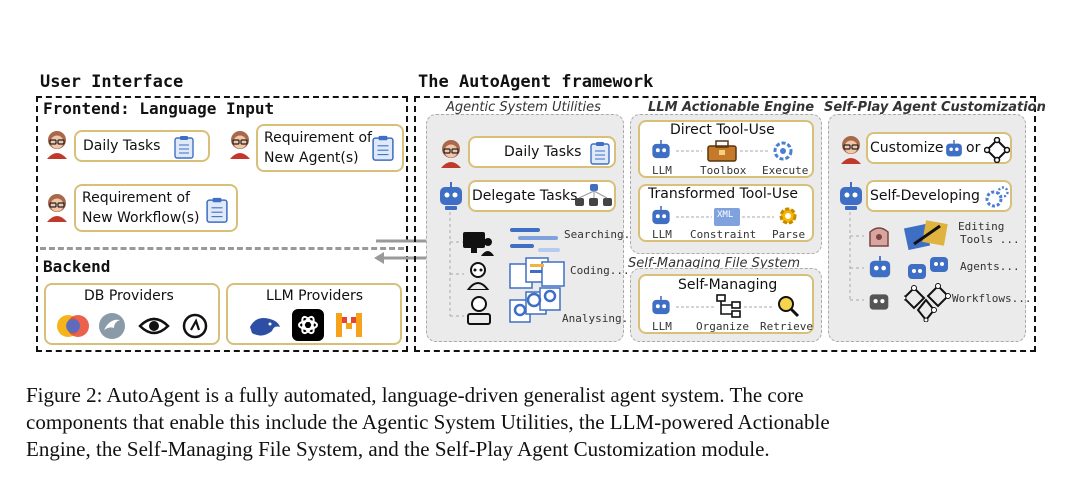 This screenshot has height=487, width=1080. I want to click on editing-tools-line1: Editing, so click(981, 226).